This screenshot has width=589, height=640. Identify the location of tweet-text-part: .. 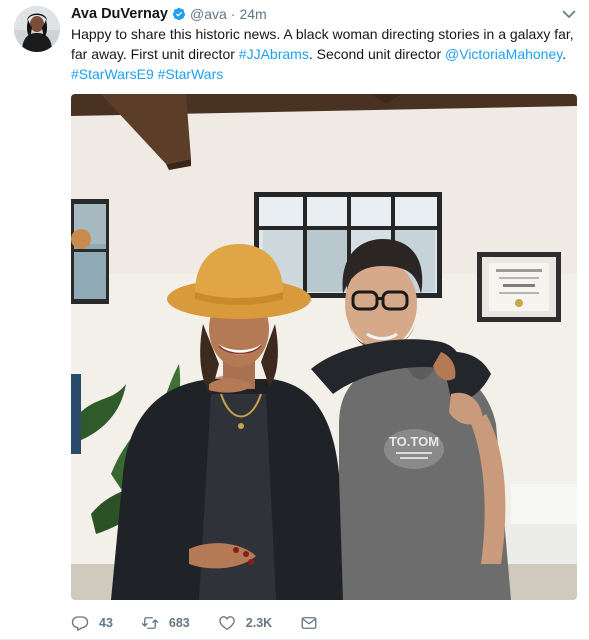
(564, 54).